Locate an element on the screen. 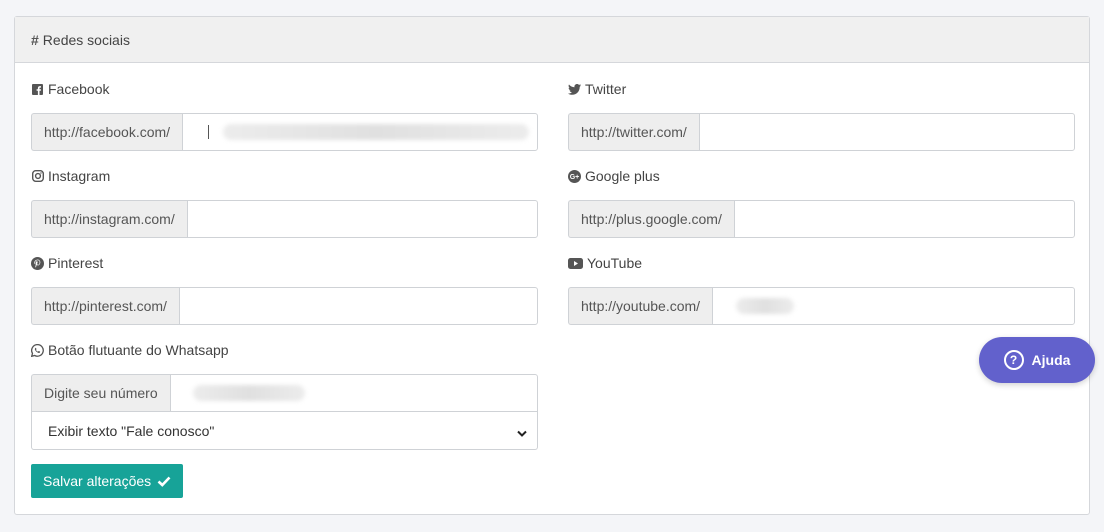 This screenshot has width=1104, height=532. help-button: ? Ajuda is located at coordinates (1037, 360).